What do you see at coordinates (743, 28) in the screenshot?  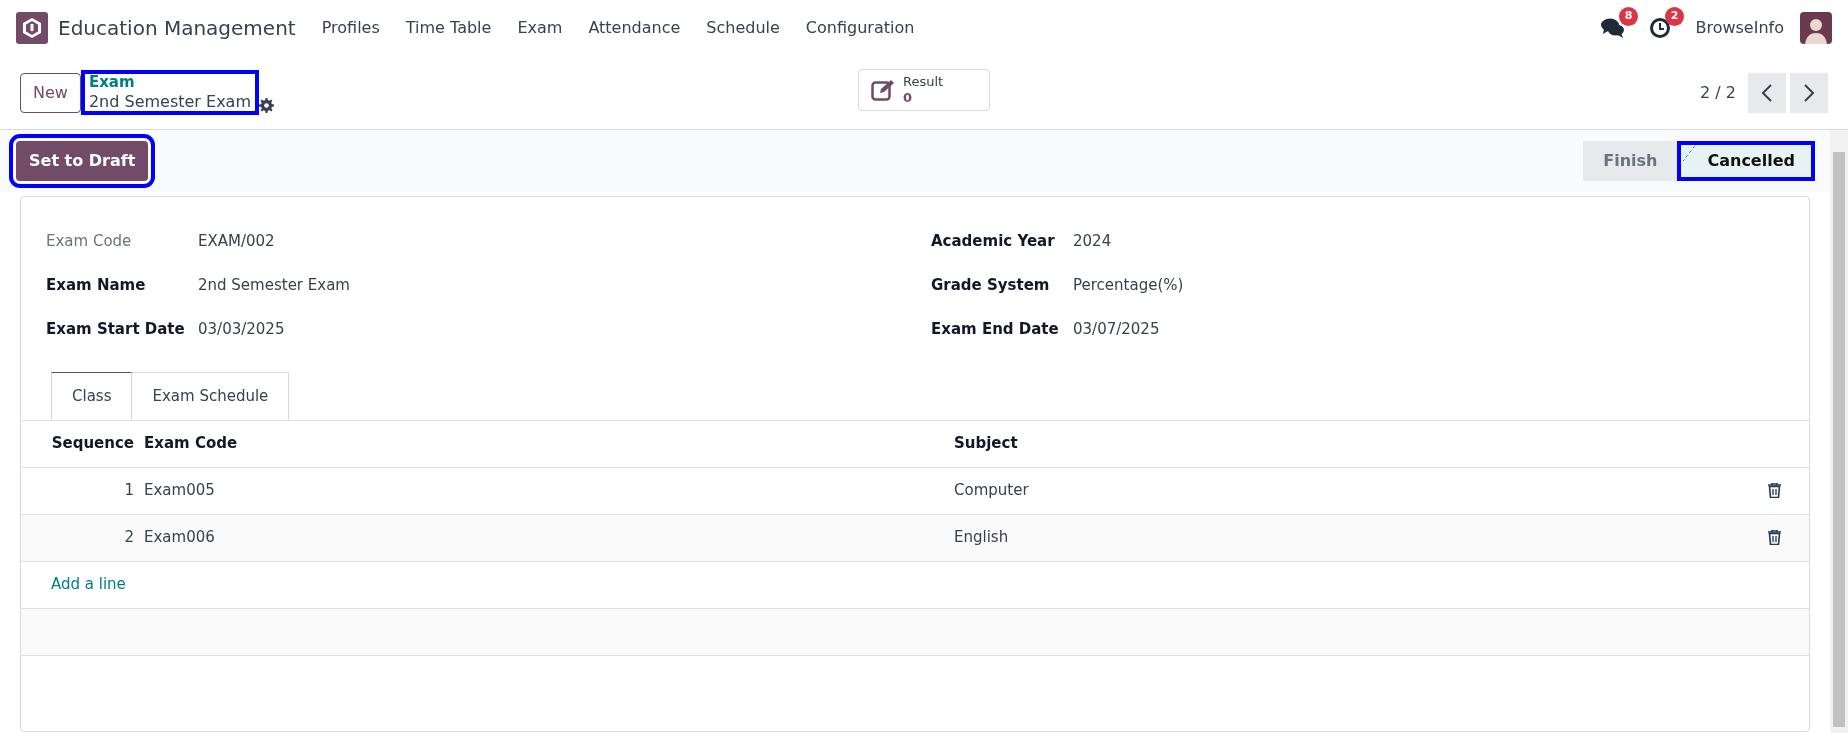 I see `menu-item: Schedule` at bounding box center [743, 28].